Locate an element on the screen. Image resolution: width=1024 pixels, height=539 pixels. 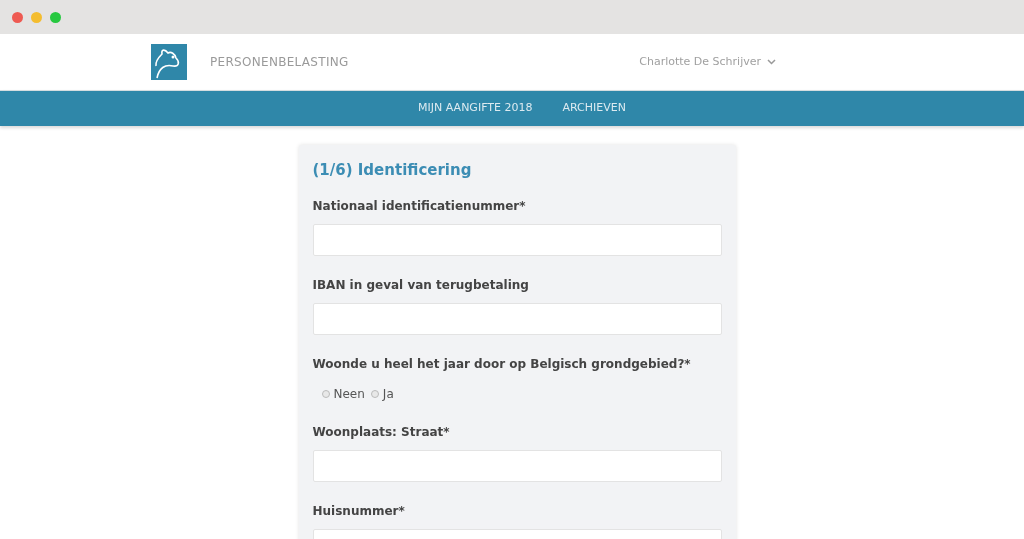
chevron-down-icon is located at coordinates (771, 62).